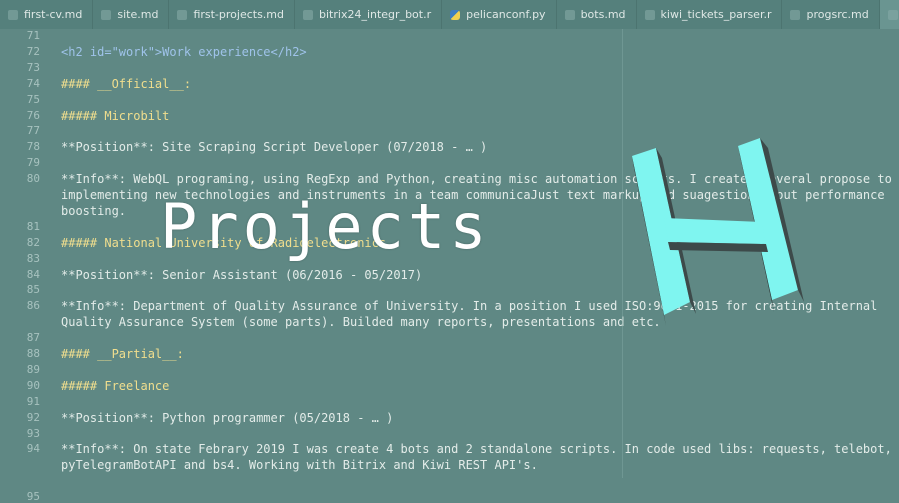 Image resolution: width=899 pixels, height=503 pixels. I want to click on python-icon, so click(455, 14).